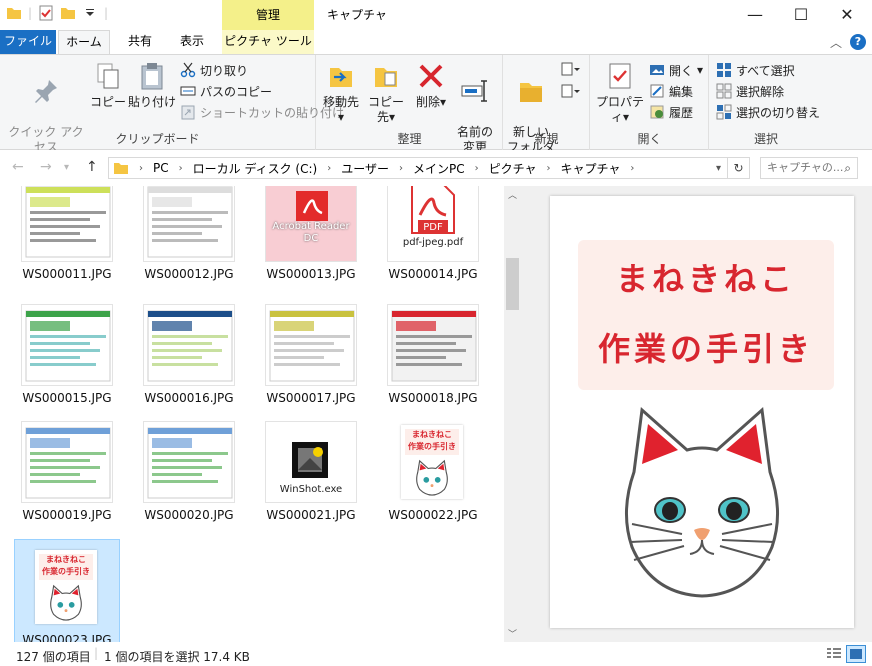 This screenshot has height=666, width=872. What do you see at coordinates (718, 168) in the screenshot?
I see `address-dropdown-icon: ▾` at bounding box center [718, 168].